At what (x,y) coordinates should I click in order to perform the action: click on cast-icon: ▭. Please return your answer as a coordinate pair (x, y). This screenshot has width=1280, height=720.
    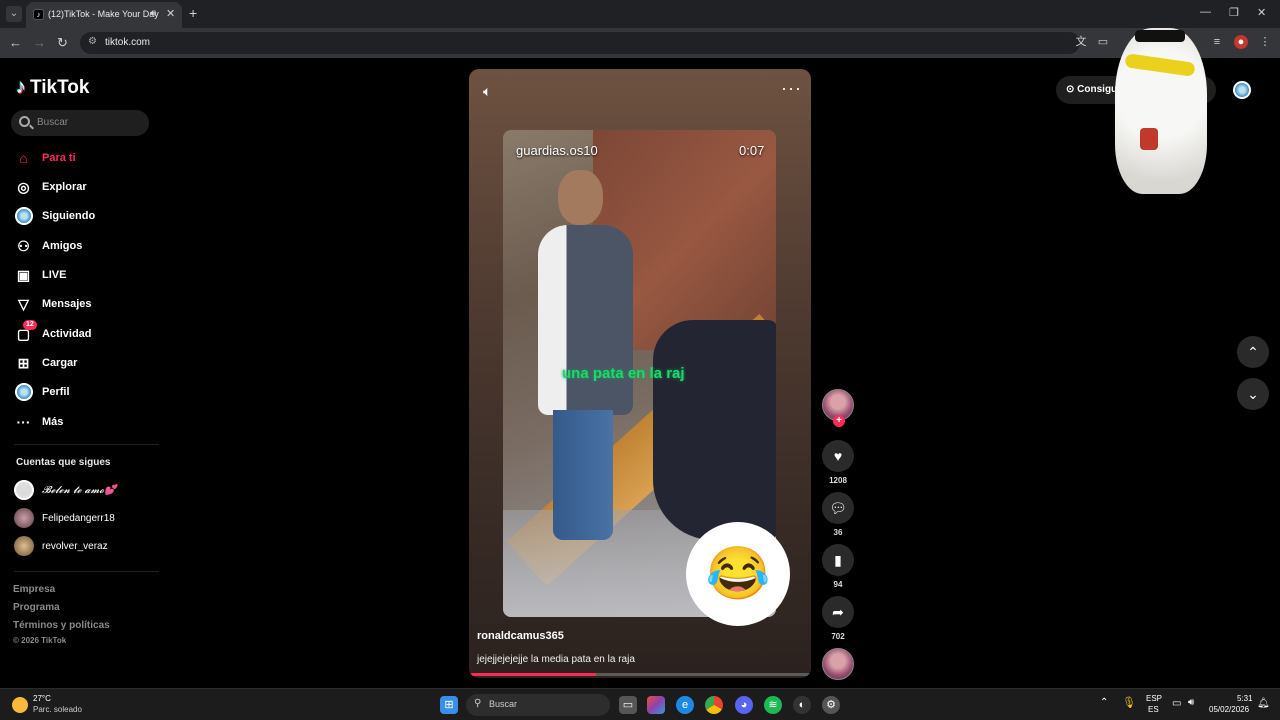
    Looking at the image, I should click on (1103, 42).